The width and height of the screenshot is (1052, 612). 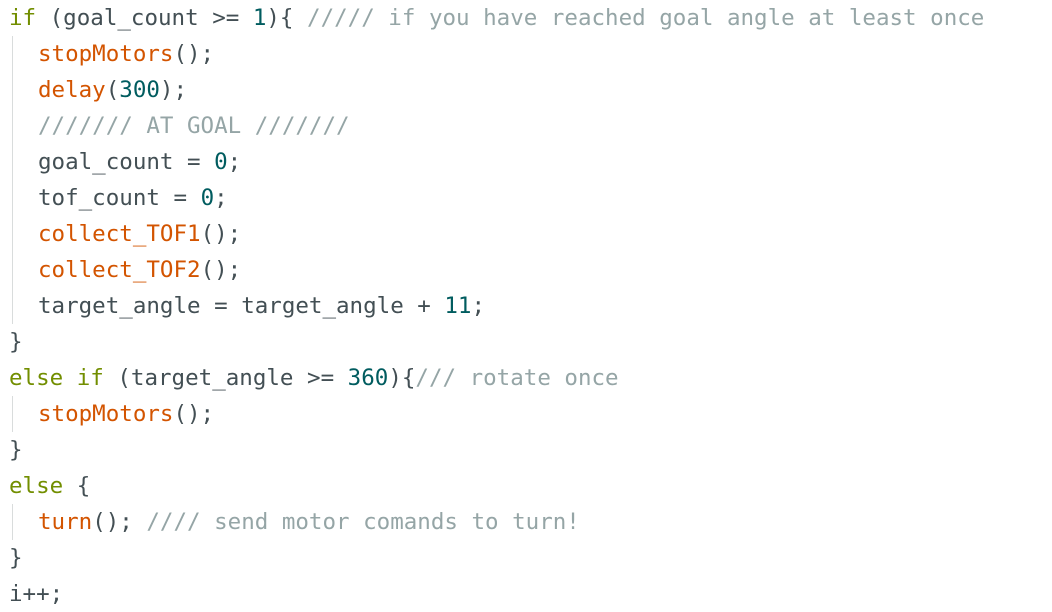 What do you see at coordinates (77, 486) in the screenshot?
I see `code-text: {` at bounding box center [77, 486].